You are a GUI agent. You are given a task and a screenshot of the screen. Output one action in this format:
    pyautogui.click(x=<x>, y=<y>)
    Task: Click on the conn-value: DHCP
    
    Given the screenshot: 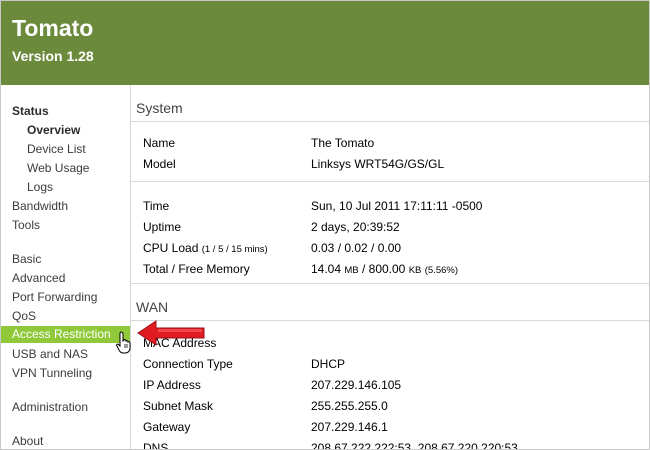 What is the action you would take?
    pyautogui.click(x=328, y=364)
    